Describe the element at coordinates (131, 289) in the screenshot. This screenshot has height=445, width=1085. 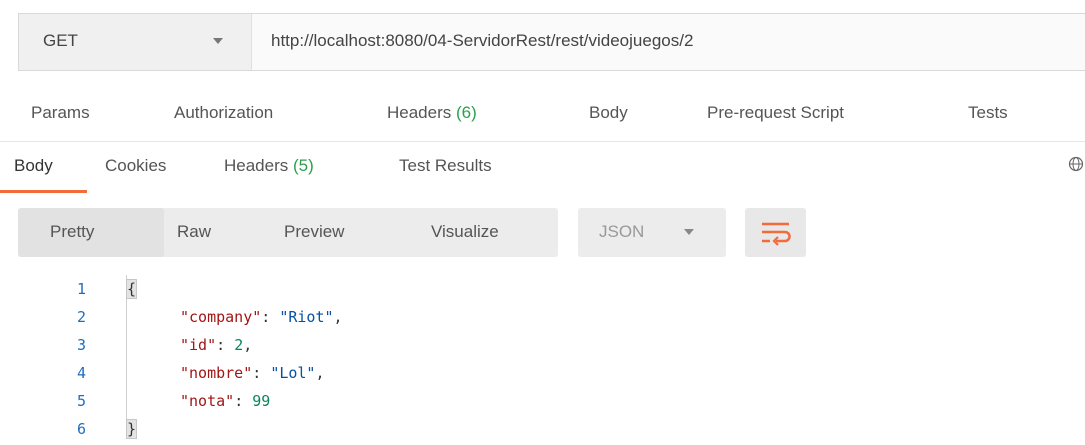
I see `open-brace: {` at that location.